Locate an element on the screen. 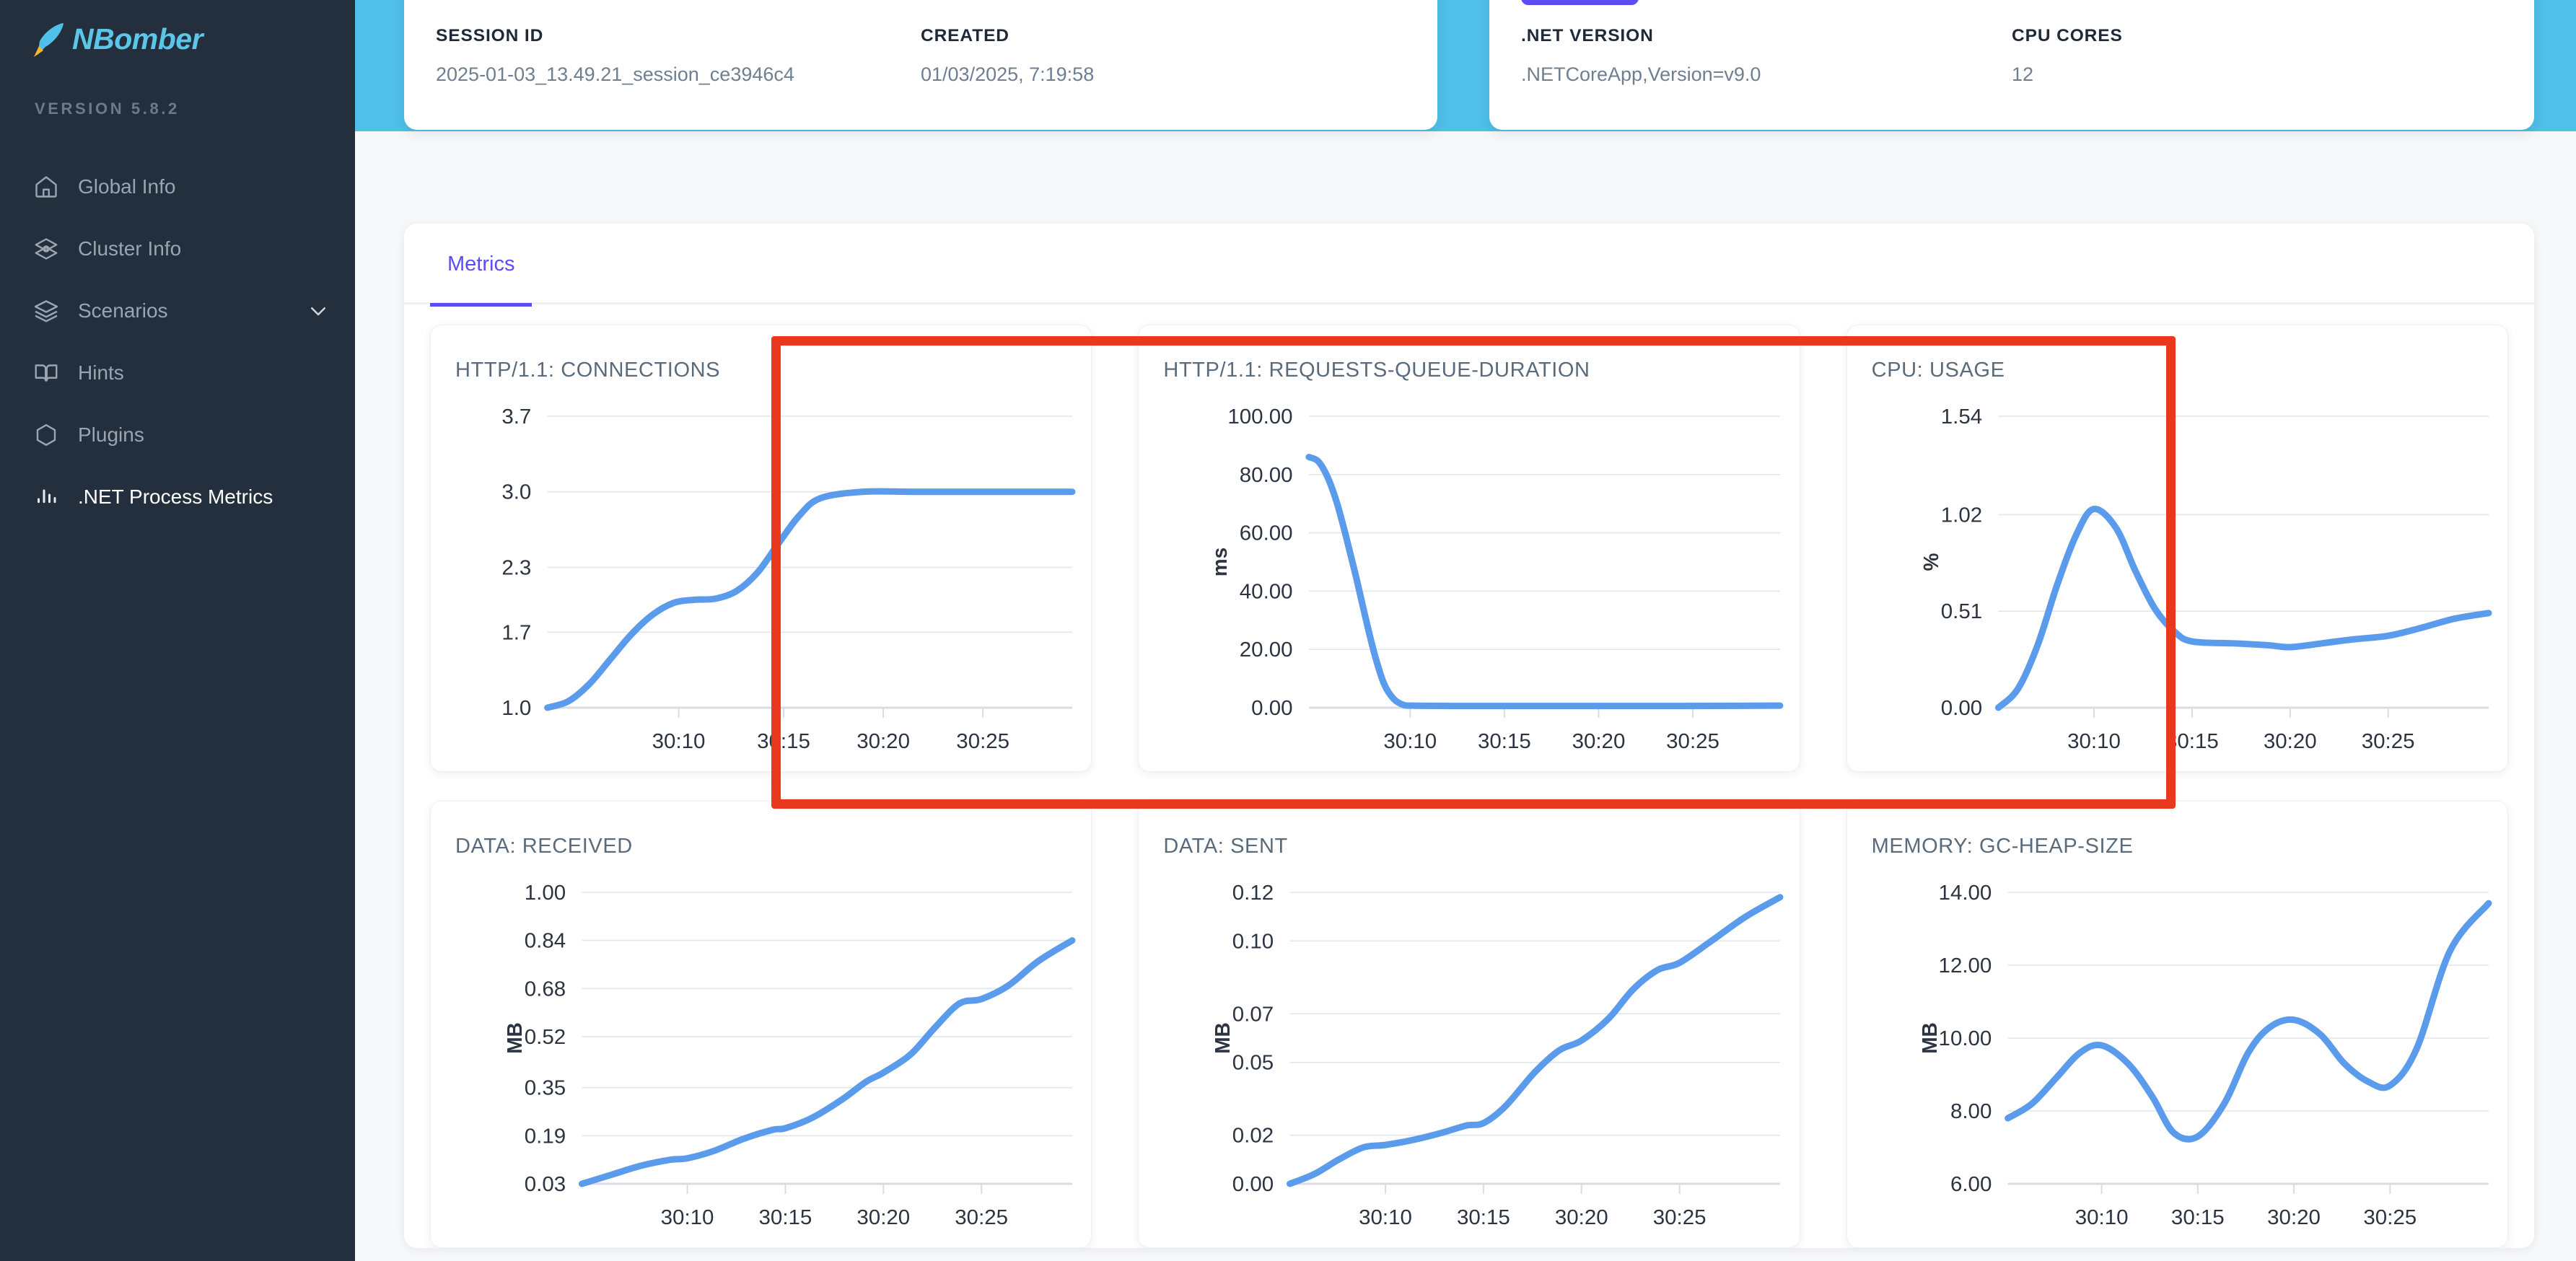 This screenshot has height=1261, width=2576. chart-title: DATA: RECEIVED is located at coordinates (544, 846).